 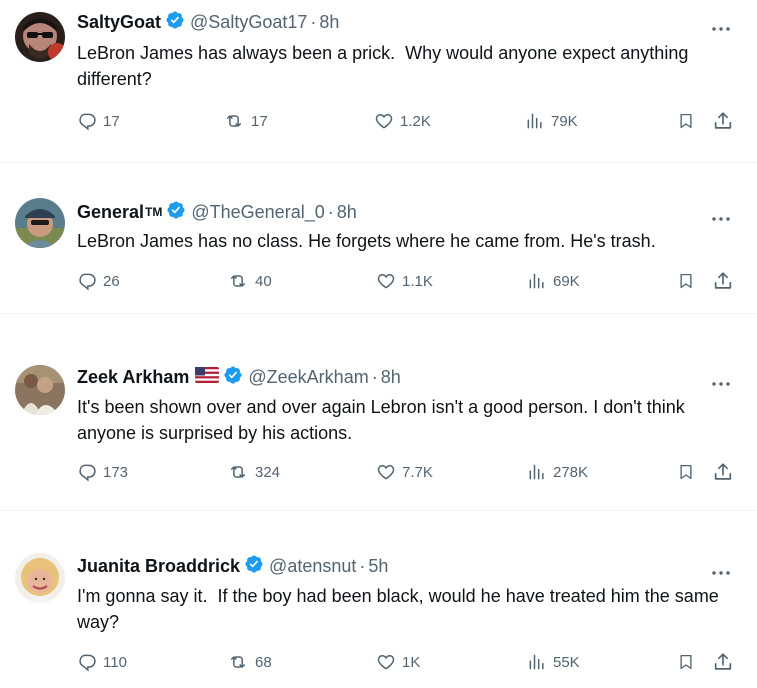 I want to click on views-button: 278K, so click(x=557, y=472).